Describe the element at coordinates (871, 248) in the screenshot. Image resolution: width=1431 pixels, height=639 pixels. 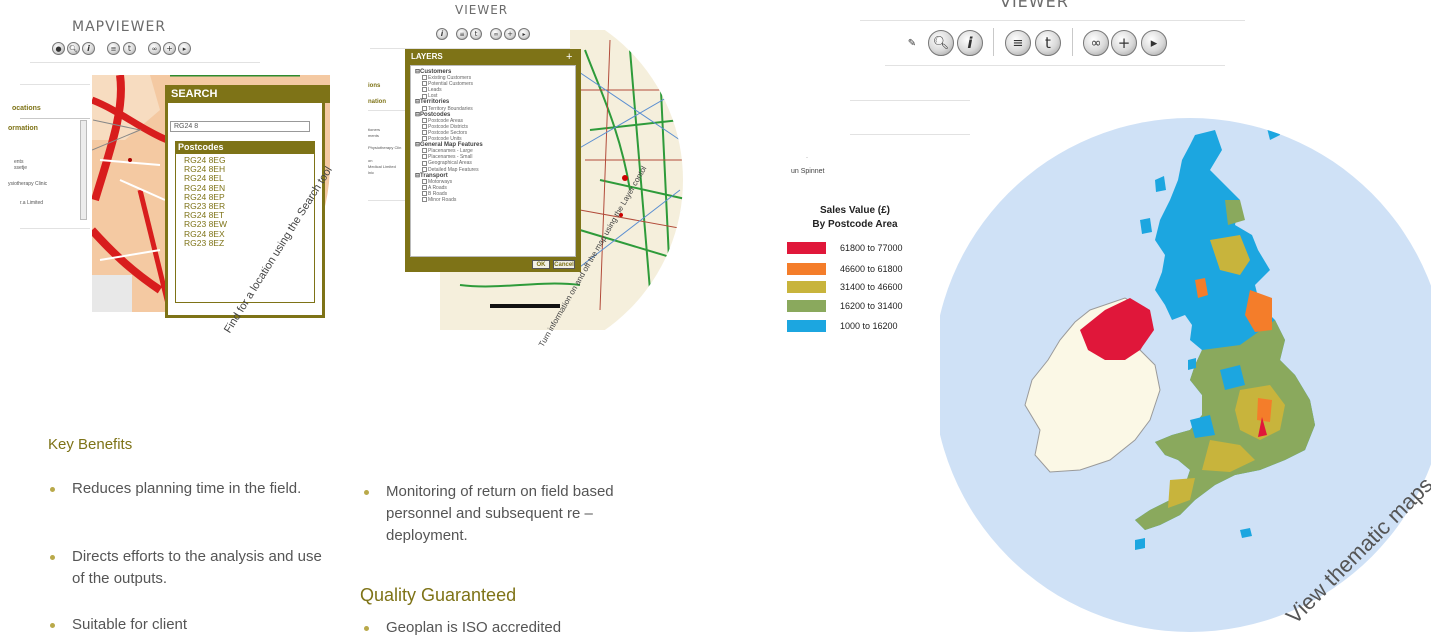
I see `legend-label: 61800 to 77000` at that location.